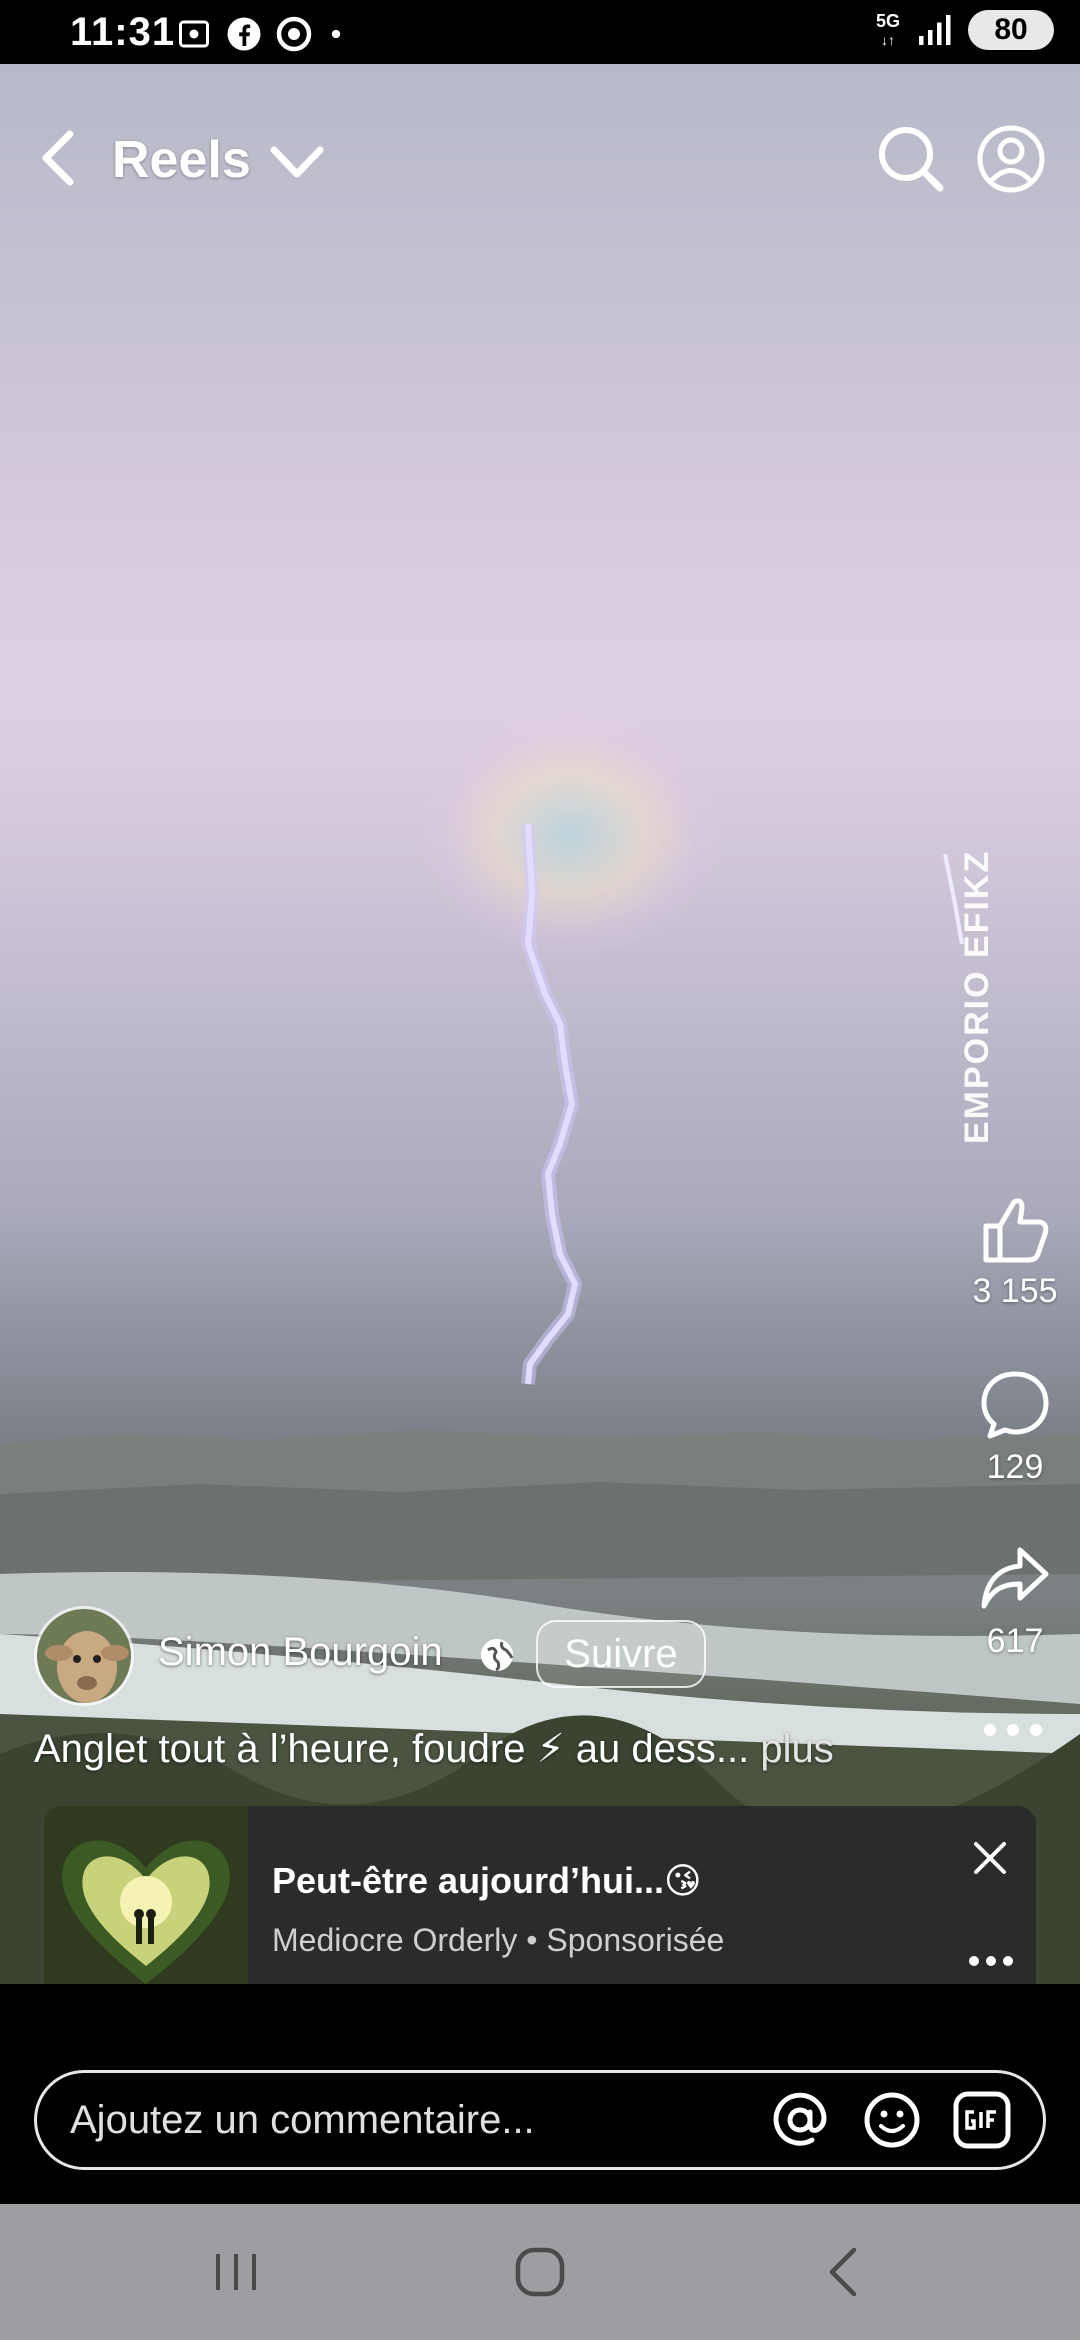 The image size is (1080, 2340). I want to click on comment-action: 129, so click(1015, 1427).